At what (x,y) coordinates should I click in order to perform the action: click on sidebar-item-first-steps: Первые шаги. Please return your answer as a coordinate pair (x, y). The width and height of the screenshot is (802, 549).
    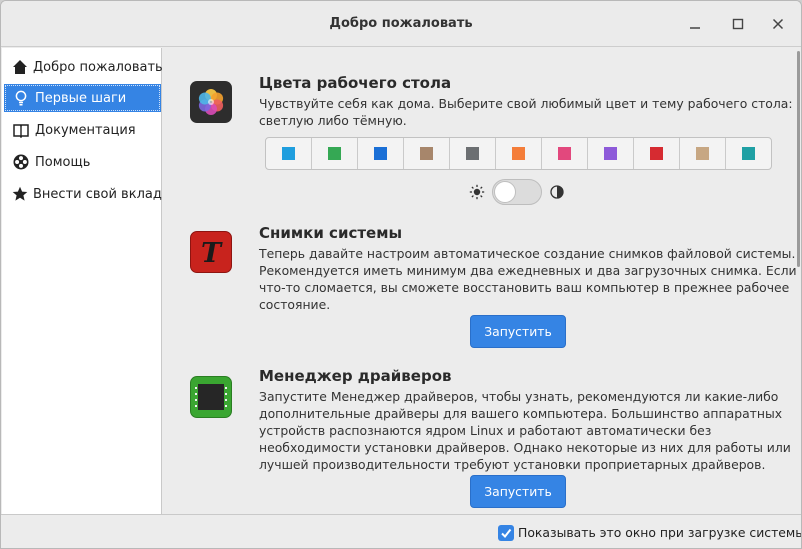
    Looking at the image, I should click on (82, 98).